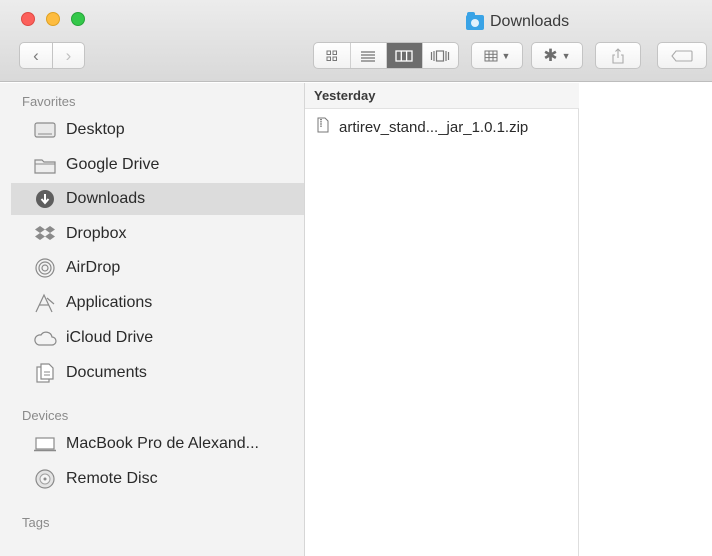 The height and width of the screenshot is (556, 712). I want to click on zip-file-icon, so click(323, 127).